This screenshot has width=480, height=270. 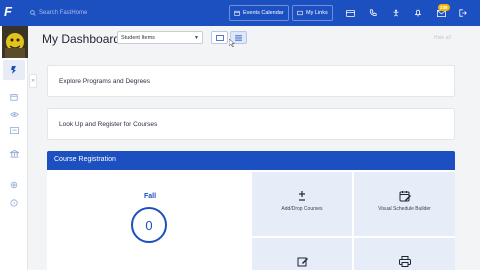 What do you see at coordinates (150, 196) in the screenshot?
I see `term-label: Fall` at bounding box center [150, 196].